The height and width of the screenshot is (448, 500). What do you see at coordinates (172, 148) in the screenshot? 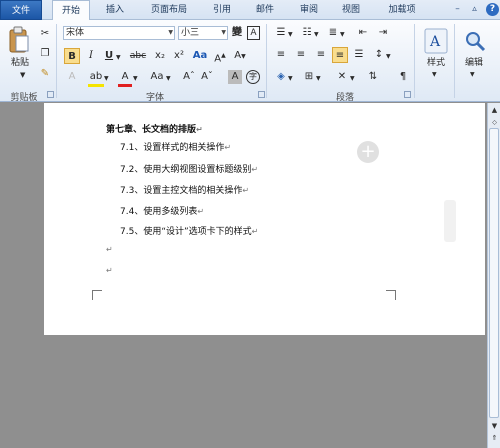
I see `list-item-text: 7.1、设置样式的相关操作` at bounding box center [172, 148].